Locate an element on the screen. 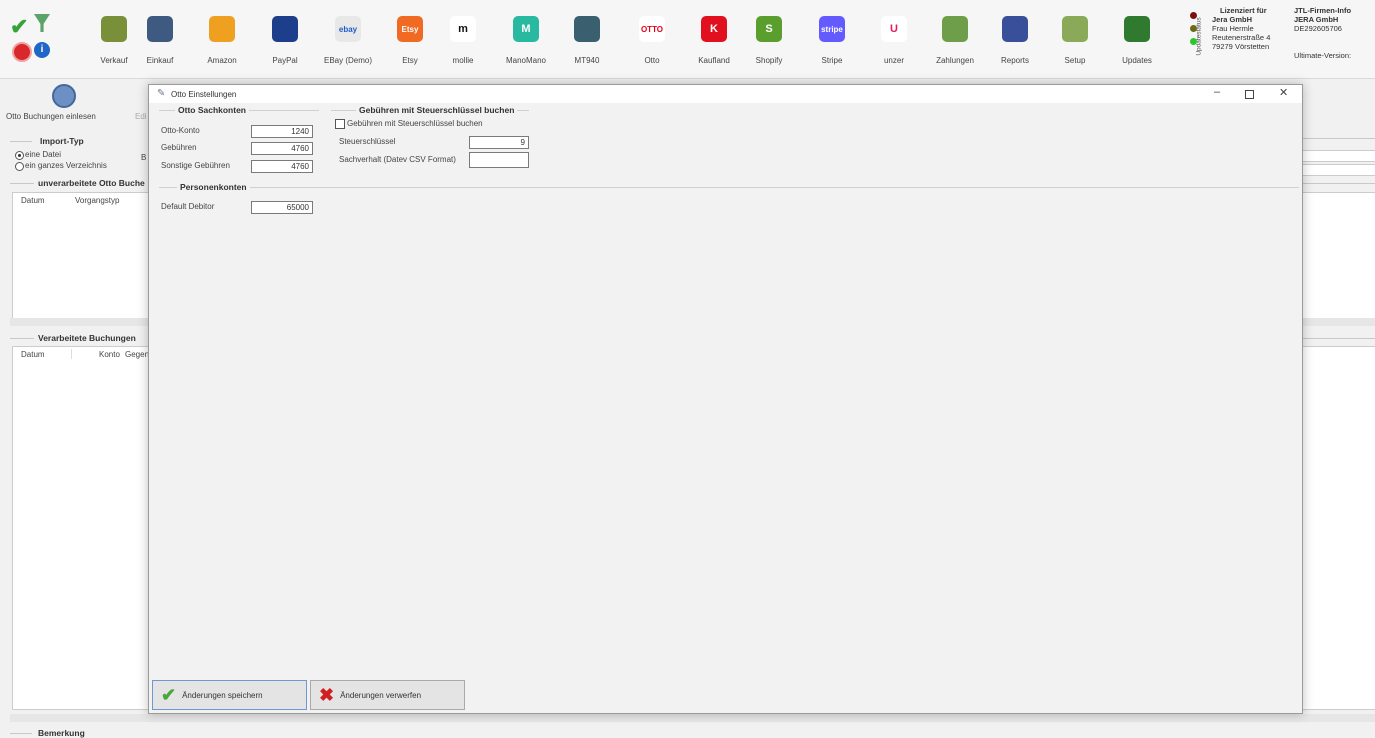  steuerschluessel-label: Steuerschlüssel is located at coordinates (367, 141).